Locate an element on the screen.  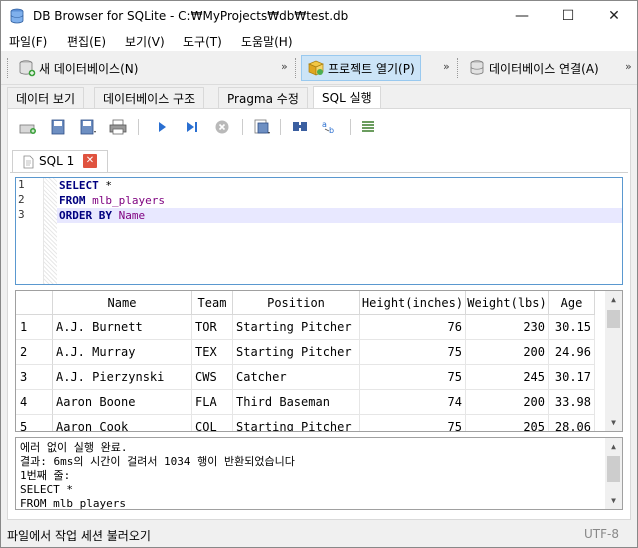
column-header: Team is located at coordinates (212, 303).